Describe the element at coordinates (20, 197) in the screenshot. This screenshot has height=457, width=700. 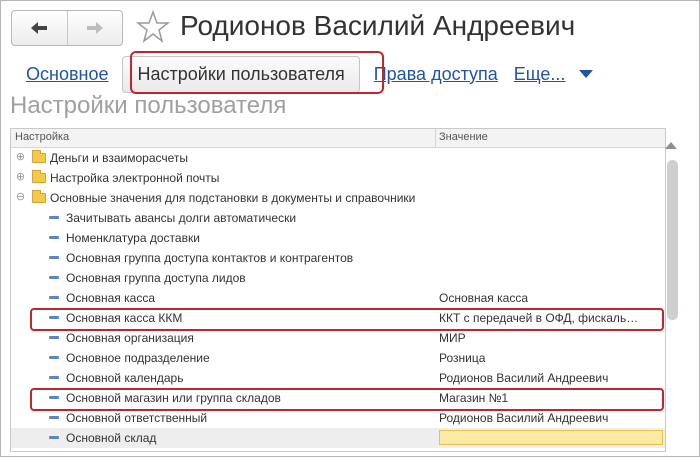
I see `collapse-icon: ⊖` at that location.